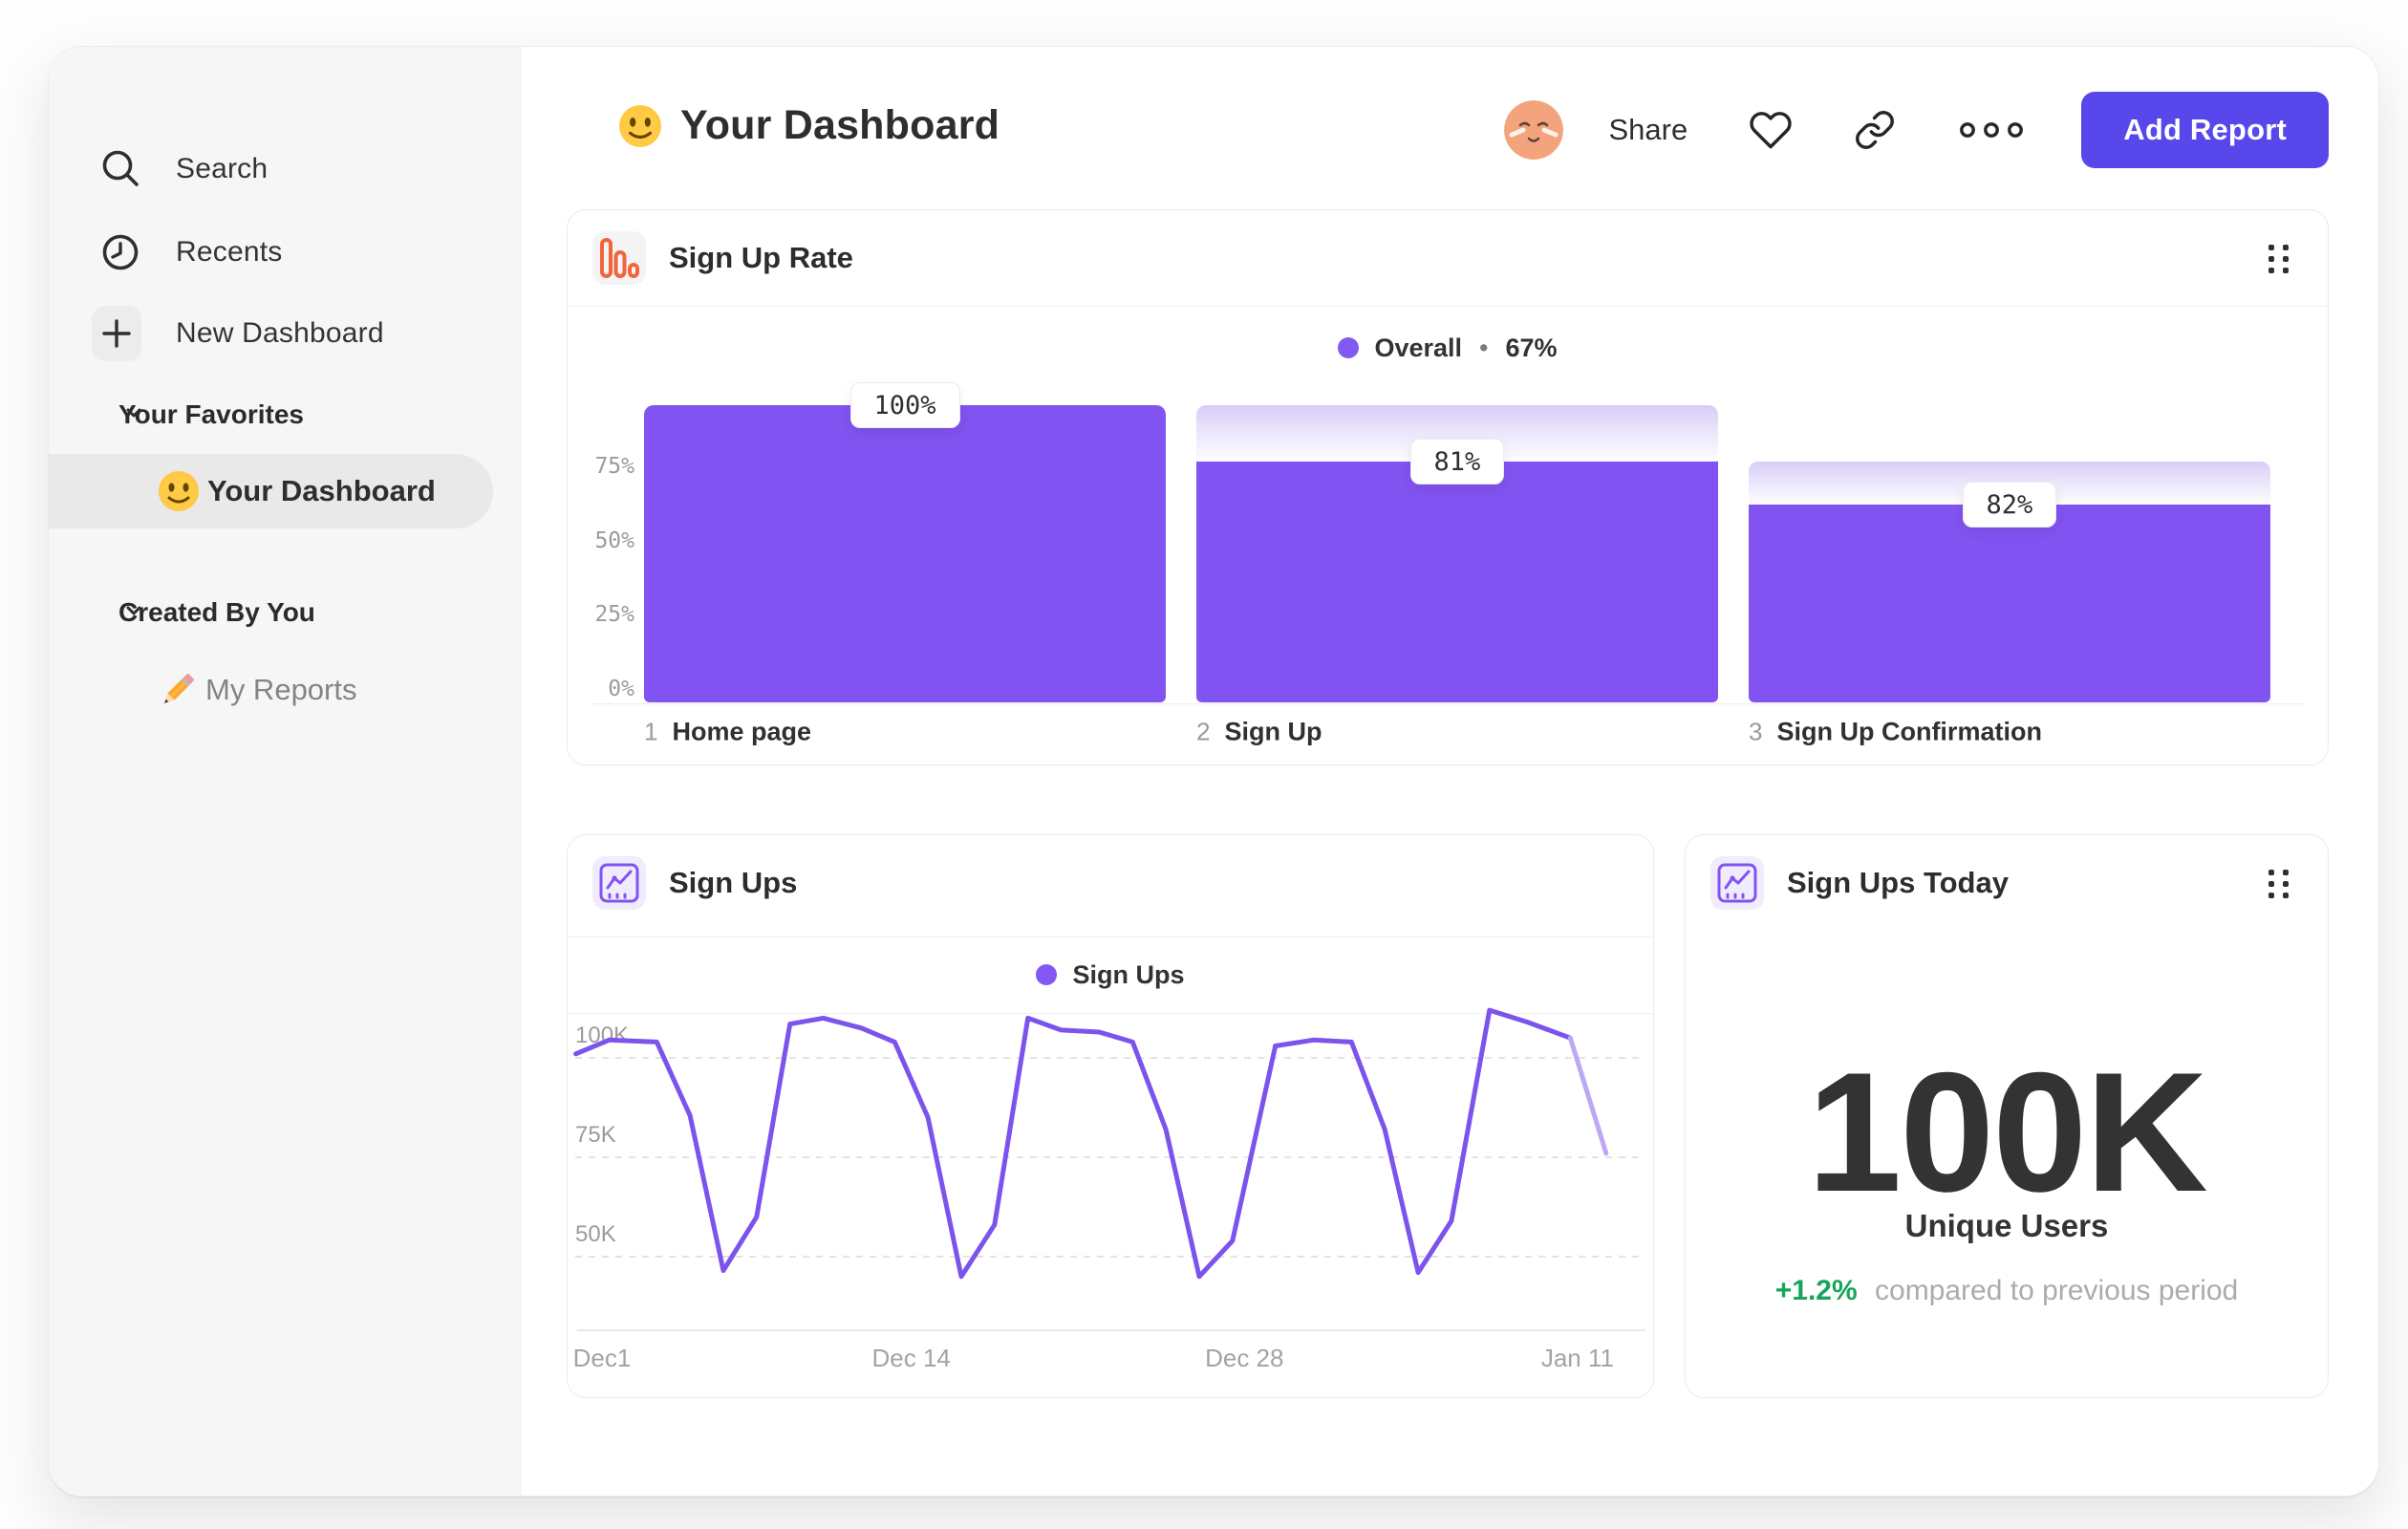 Image resolution: width=2408 pixels, height=1529 pixels. What do you see at coordinates (596, 1135) in the screenshot?
I see `line-y-tick: 75K` at bounding box center [596, 1135].